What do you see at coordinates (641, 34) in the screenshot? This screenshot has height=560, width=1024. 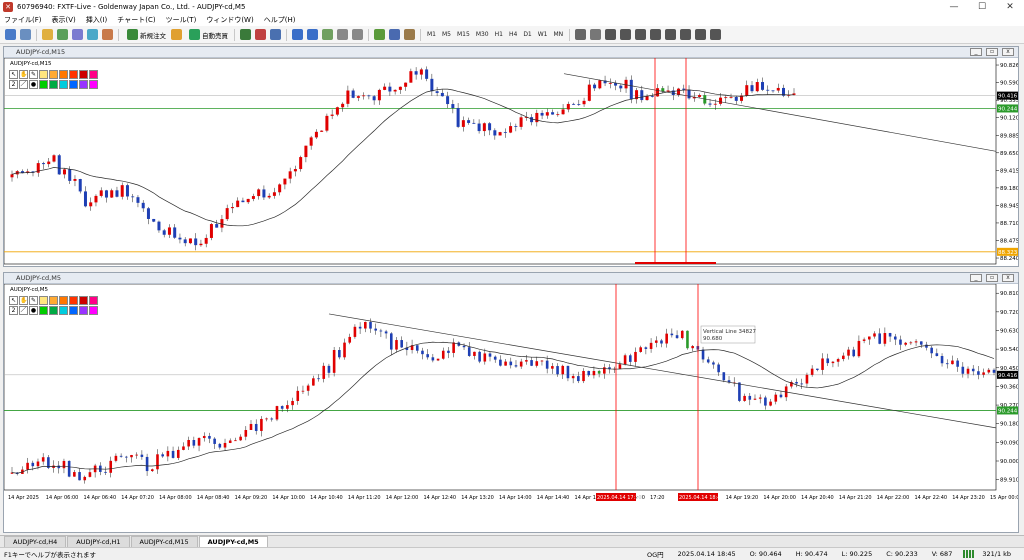 I see `trendline-icon` at bounding box center [641, 34].